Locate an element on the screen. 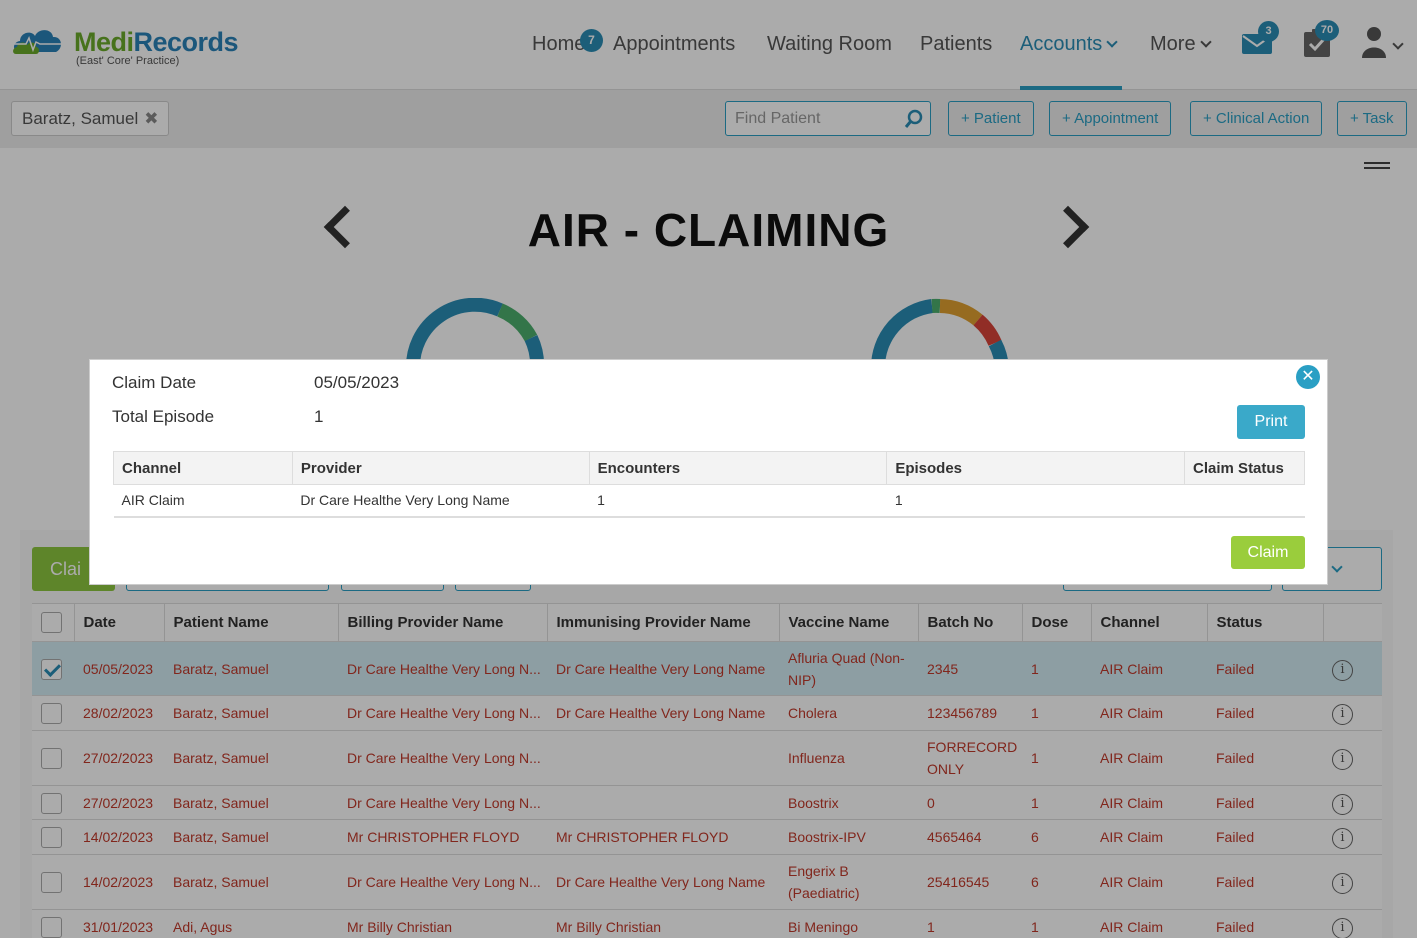 The width and height of the screenshot is (1417, 938). claim-date-label: Claim Date is located at coordinates (154, 382).